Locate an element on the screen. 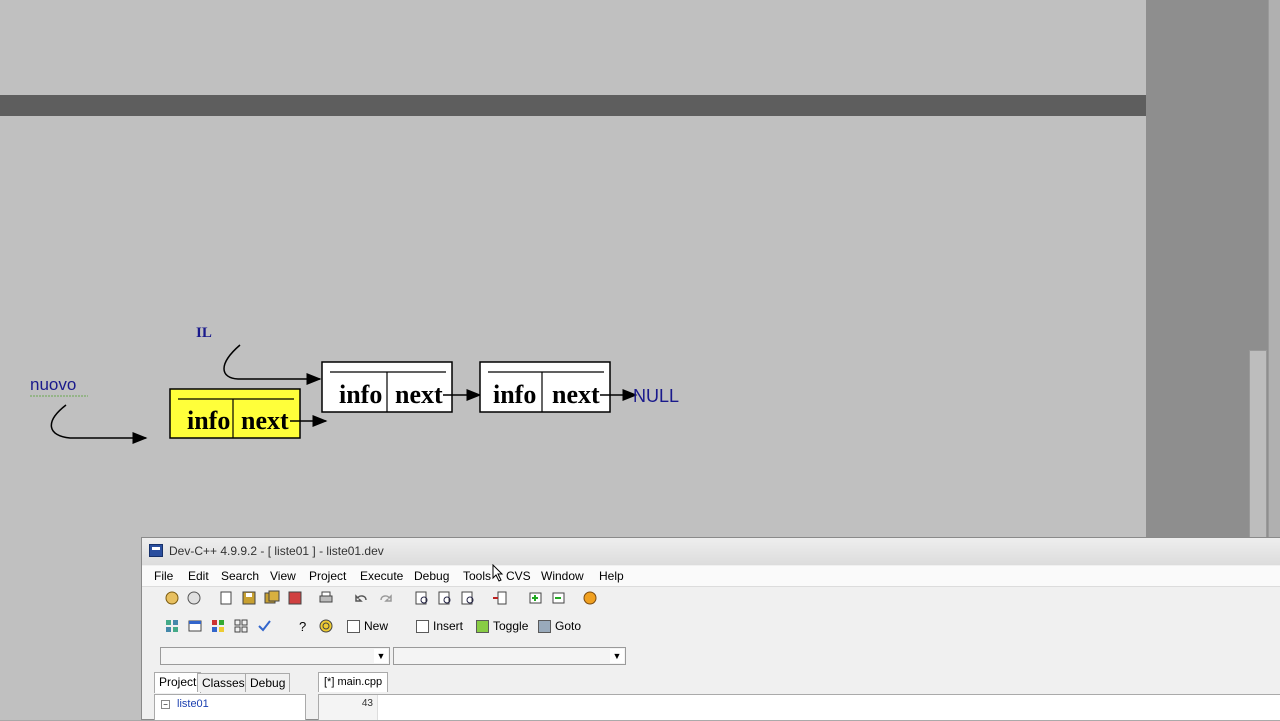 The width and height of the screenshot is (1280, 721). find-icon is located at coordinates (422, 598).